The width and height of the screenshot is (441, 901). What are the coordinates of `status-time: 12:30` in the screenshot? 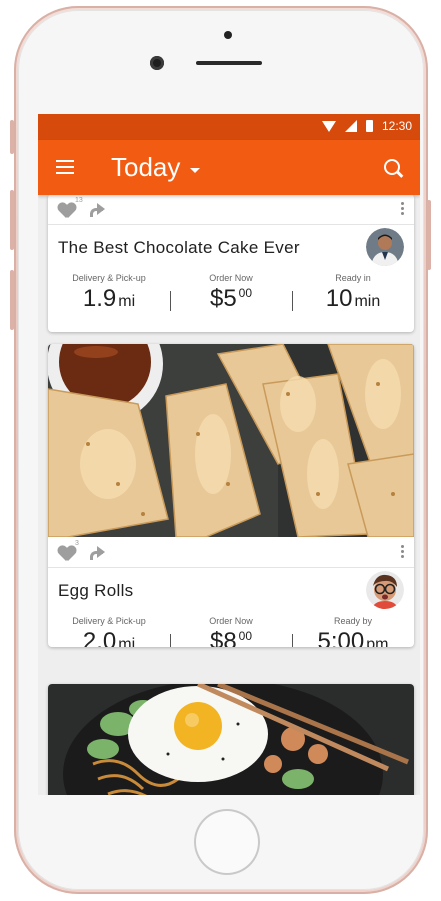 It's located at (396, 126).